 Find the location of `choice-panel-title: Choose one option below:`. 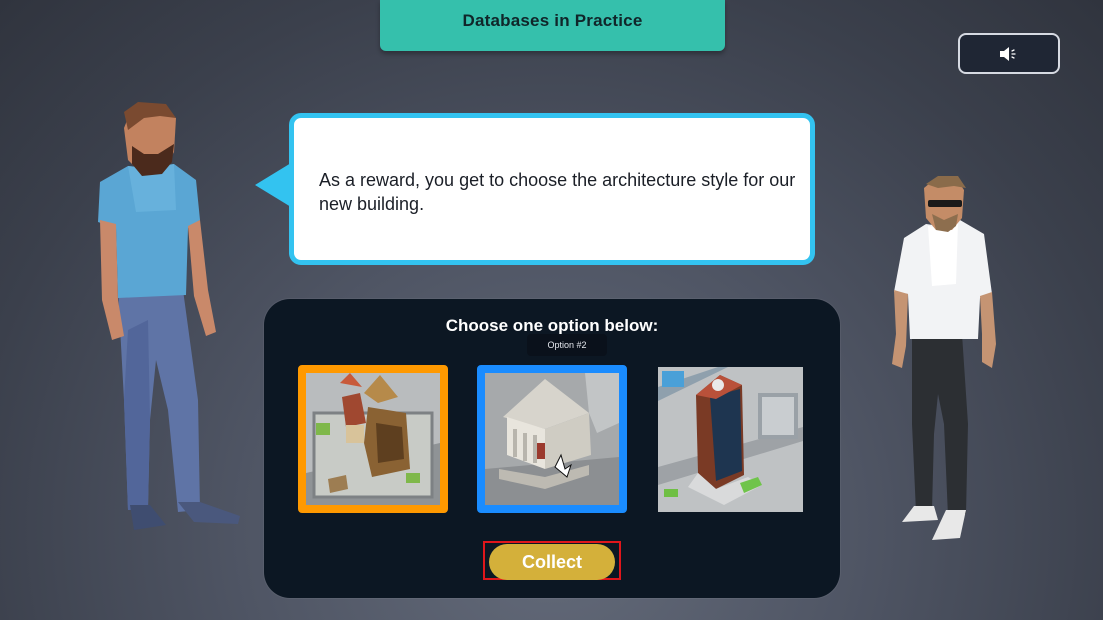

choice-panel-title: Choose one option below: is located at coordinates (552, 325).